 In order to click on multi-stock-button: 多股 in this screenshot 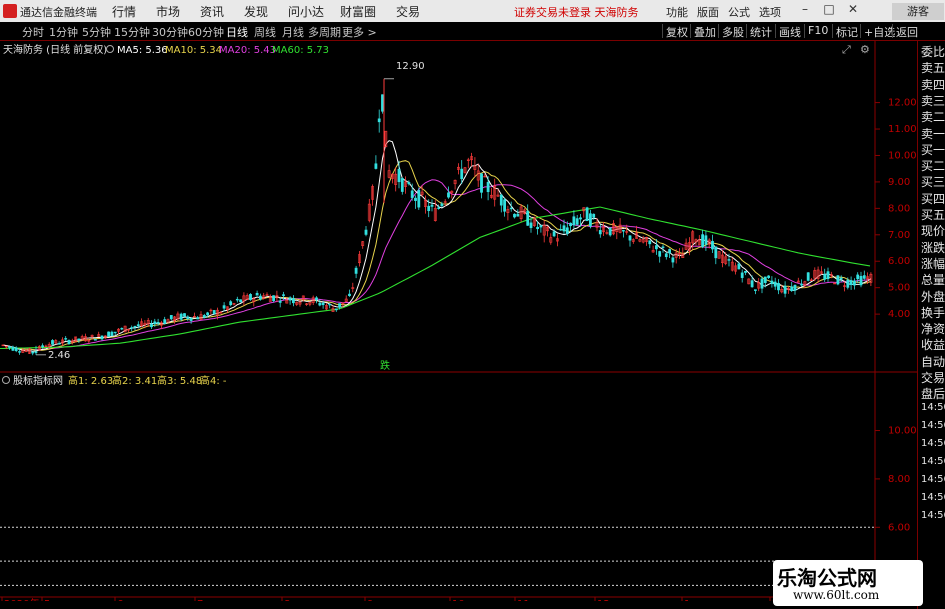, I will do `click(731, 31)`.